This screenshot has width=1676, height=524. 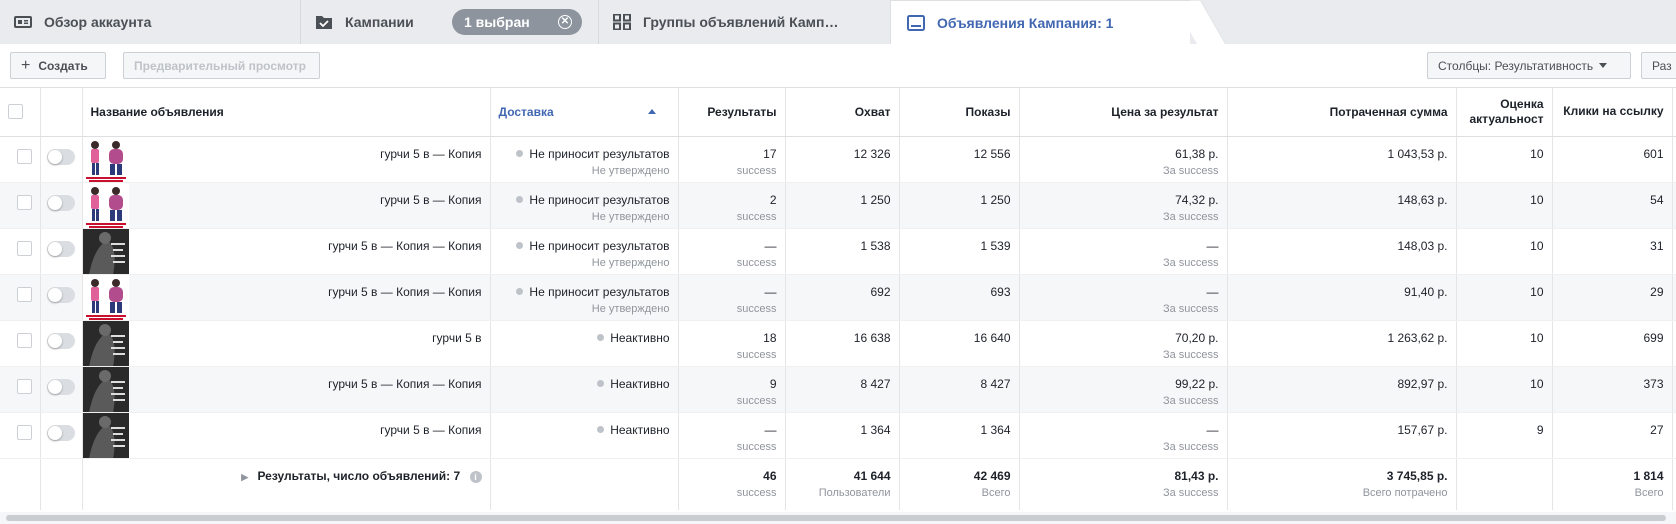 I want to click on selected-count-pill: 1 выбран ✕, so click(x=517, y=22).